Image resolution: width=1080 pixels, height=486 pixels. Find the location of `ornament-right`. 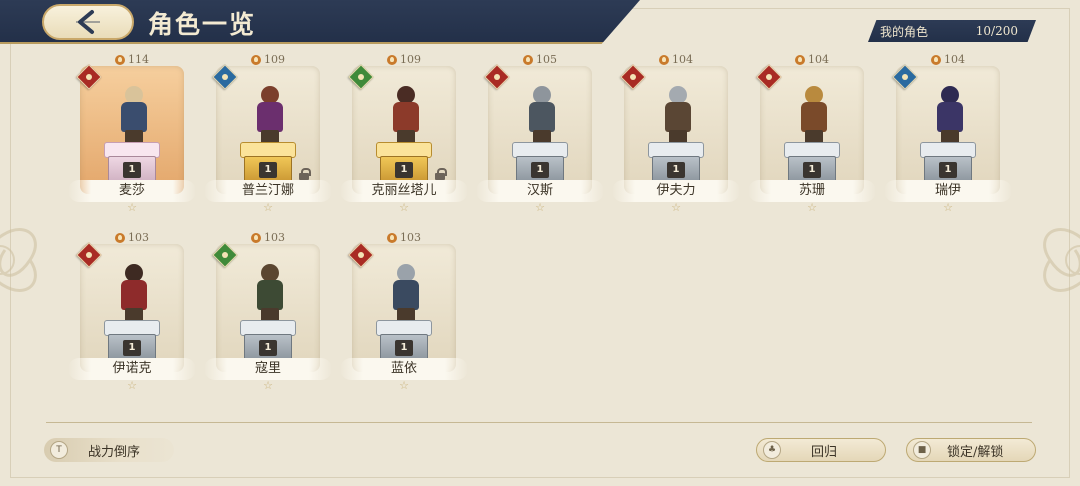

ornament-right is located at coordinates (1061, 260).